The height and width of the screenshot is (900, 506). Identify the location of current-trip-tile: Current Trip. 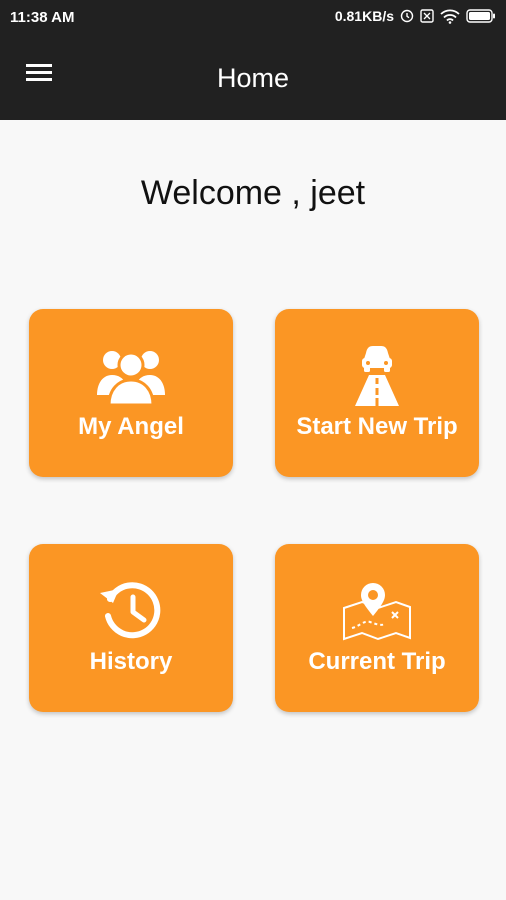
(377, 628).